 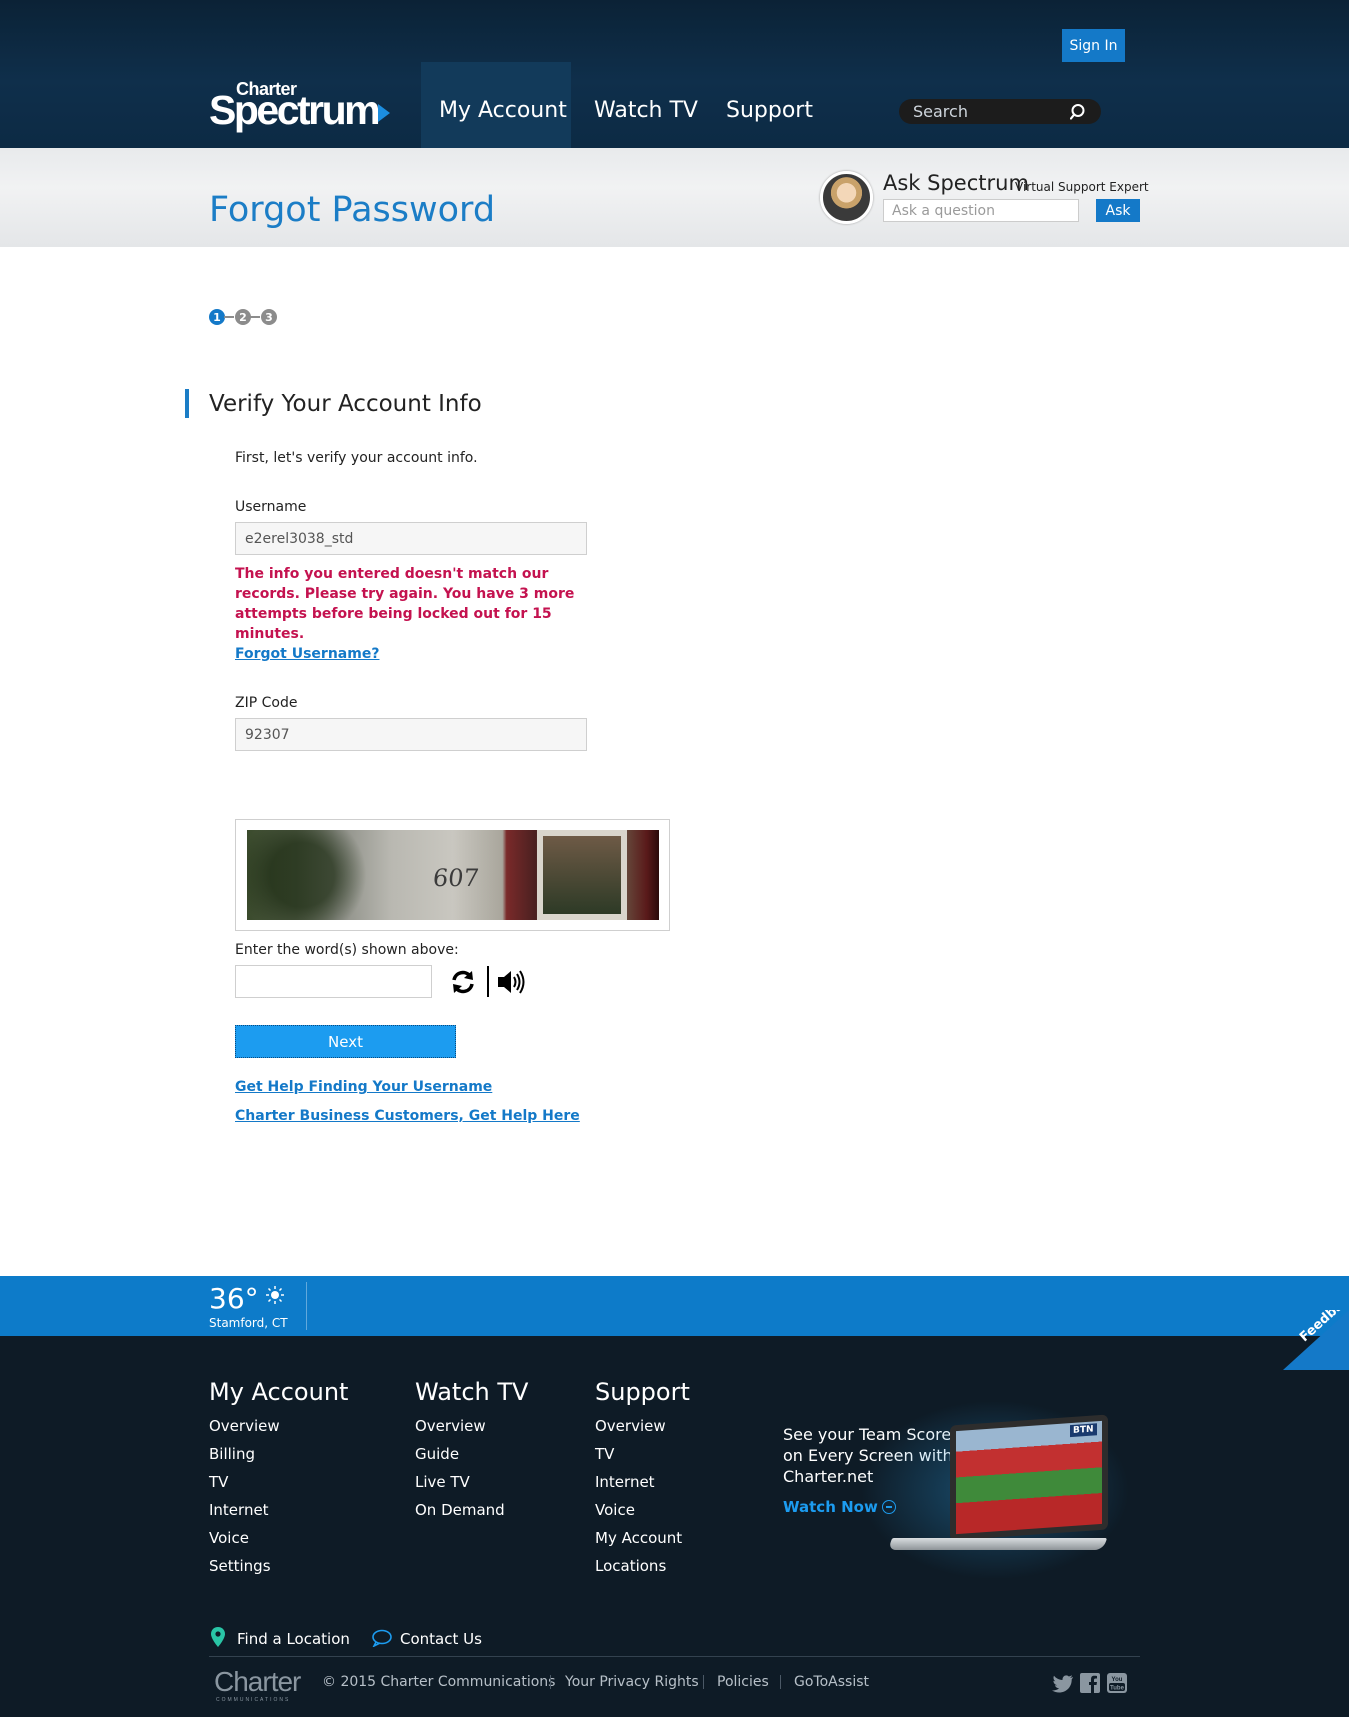 What do you see at coordinates (232, 1454) in the screenshot?
I see `footer-link-billing: Billing` at bounding box center [232, 1454].